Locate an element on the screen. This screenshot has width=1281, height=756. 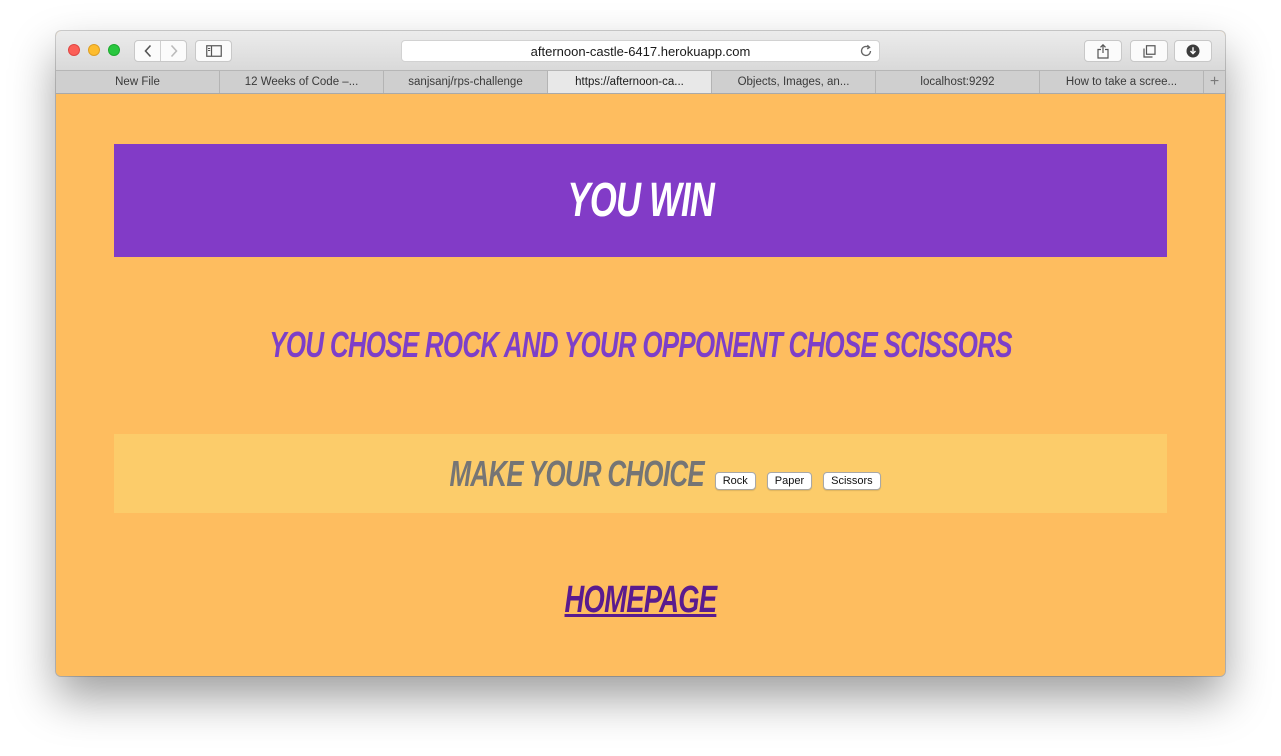
banner-title: You Win is located at coordinates (640, 200).